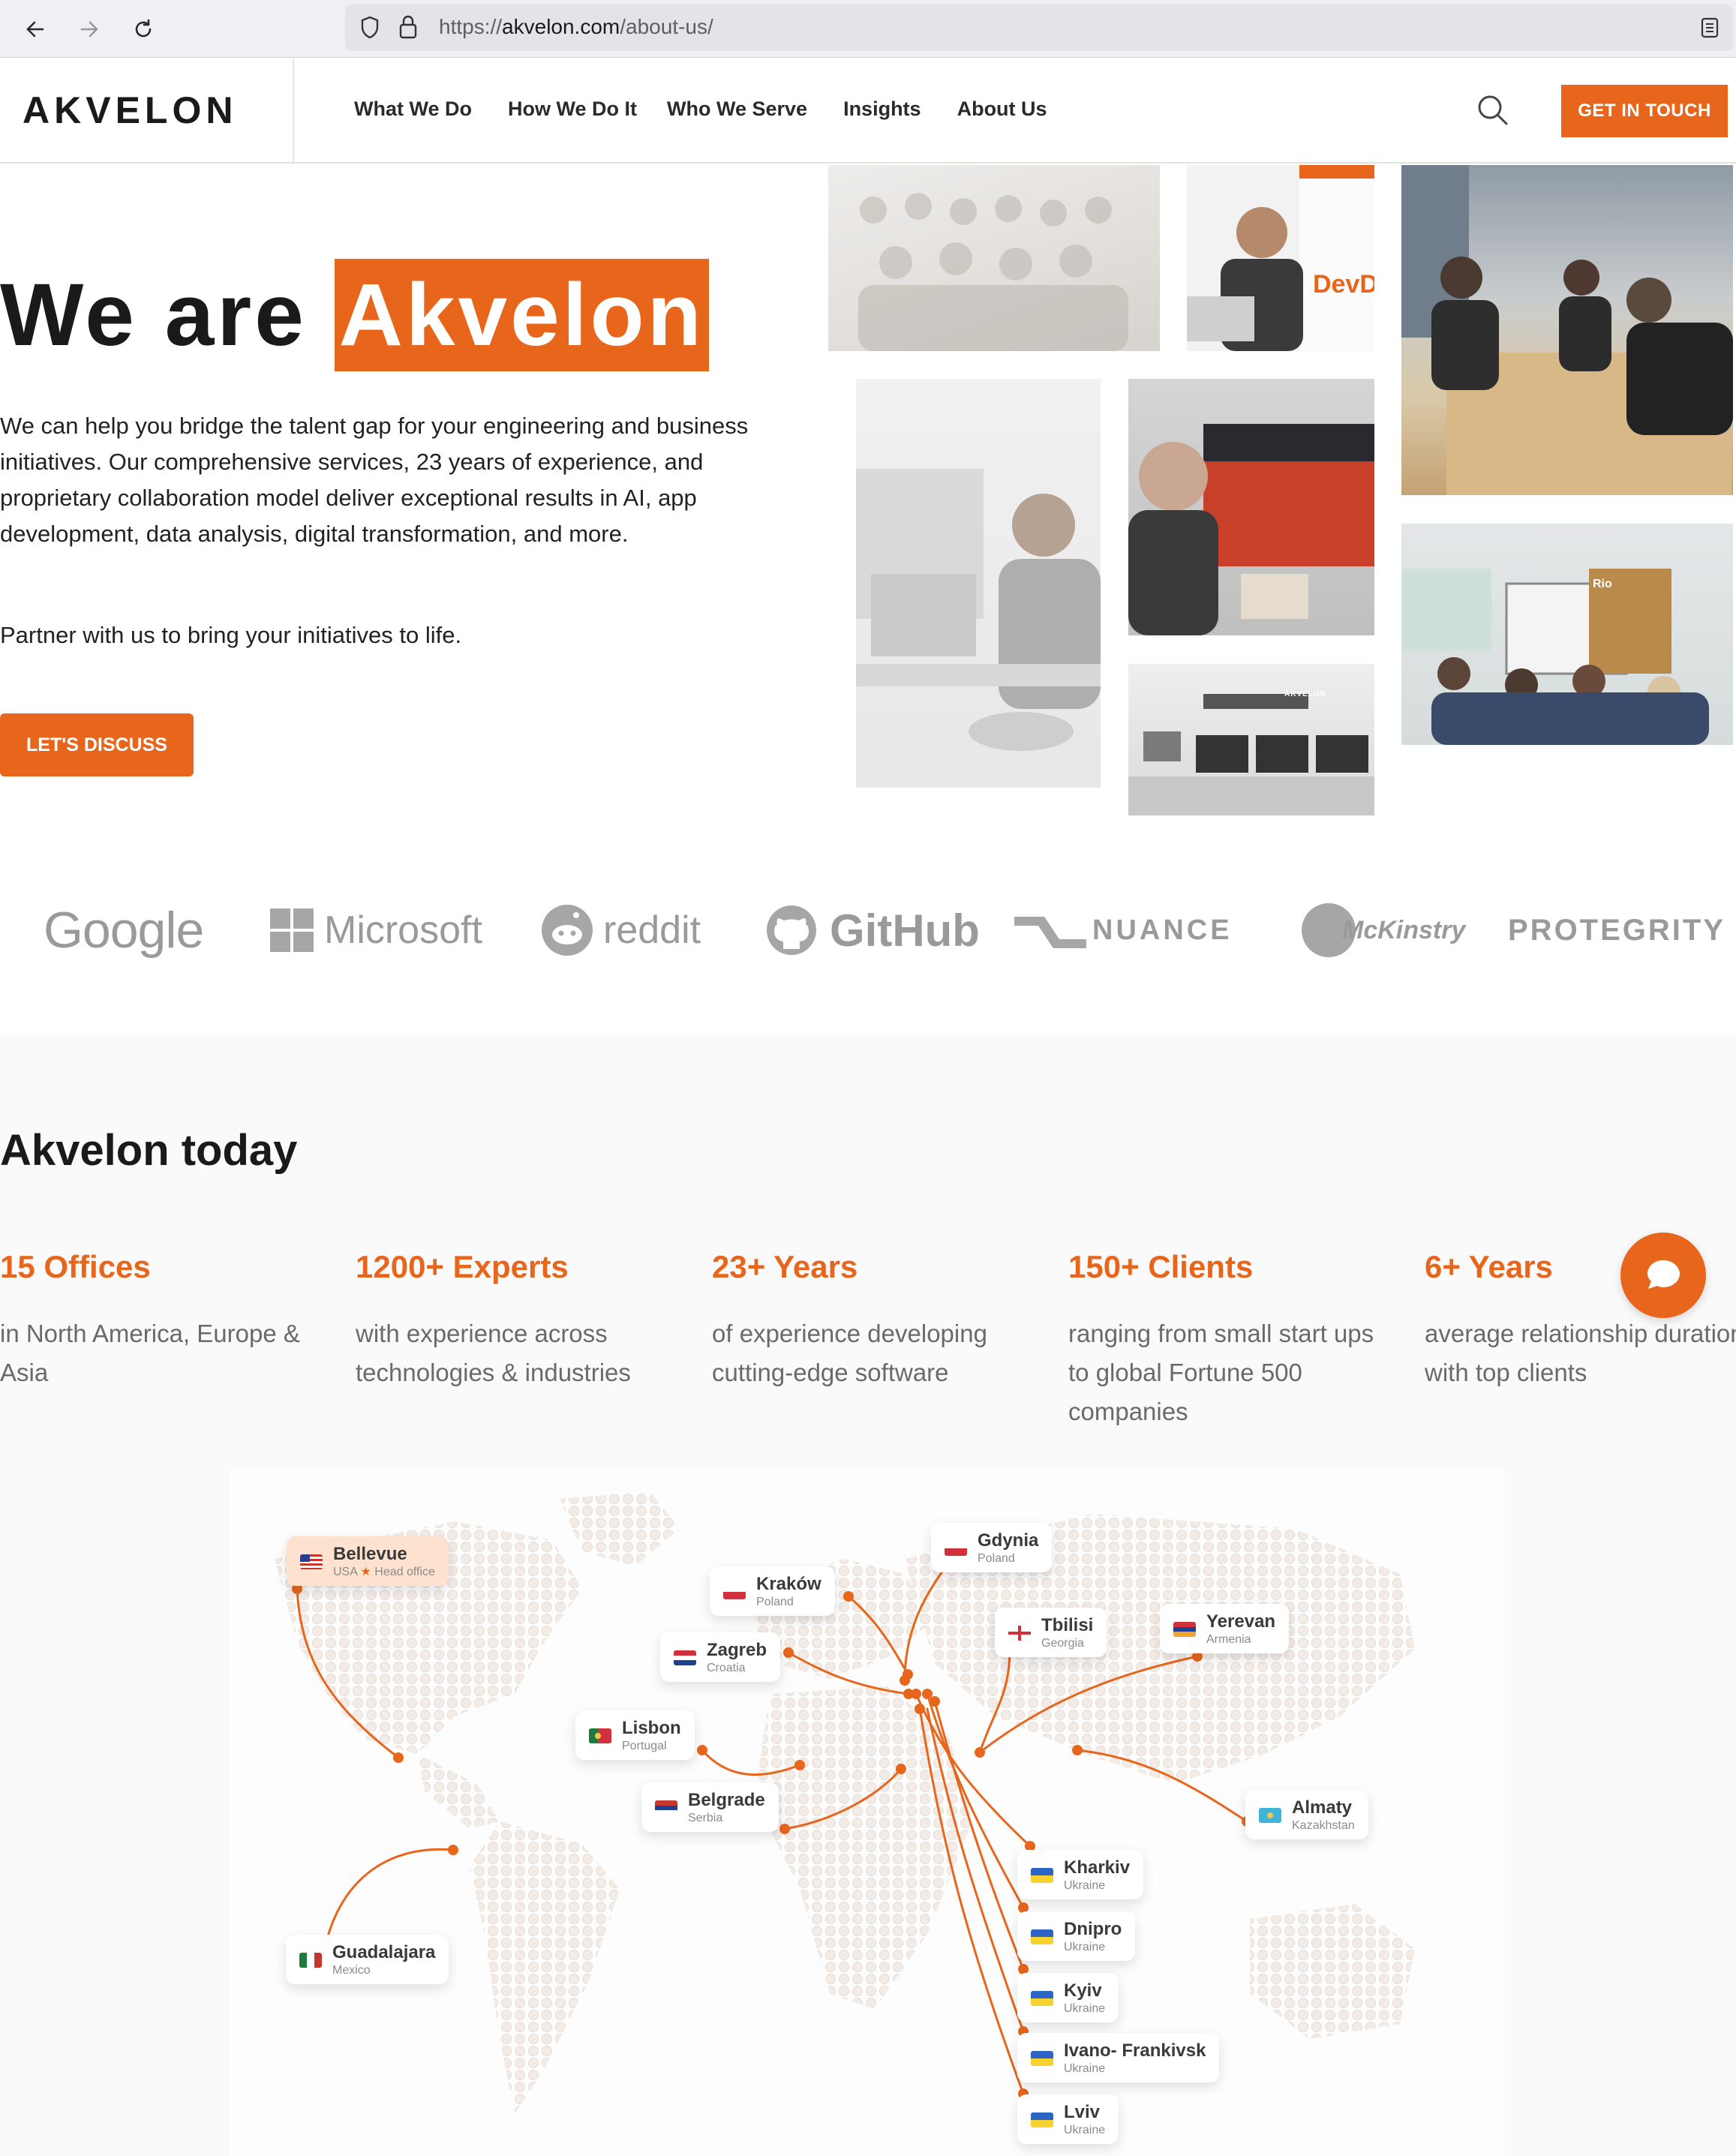  Describe the element at coordinates (1305, 694) in the screenshot. I see `akvelon-office-sign: AKVELON` at that location.